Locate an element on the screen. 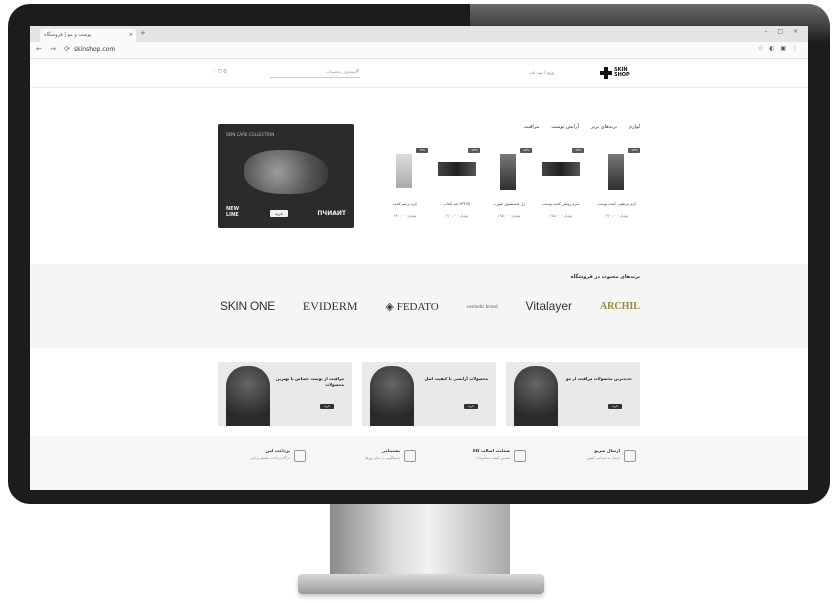  product-card: -15% کرم مرطوب کننده پوست ۳۲۰,۰۰۰ تومان is located at coordinates (617, 189).